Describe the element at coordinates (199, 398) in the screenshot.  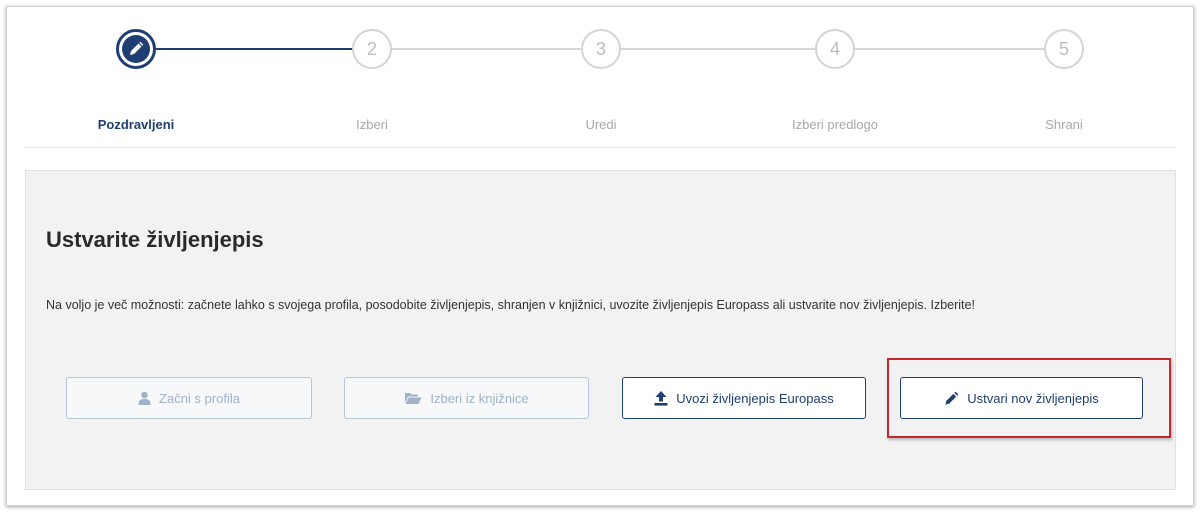
I see `start-from-profile-label: Začni s profila` at that location.